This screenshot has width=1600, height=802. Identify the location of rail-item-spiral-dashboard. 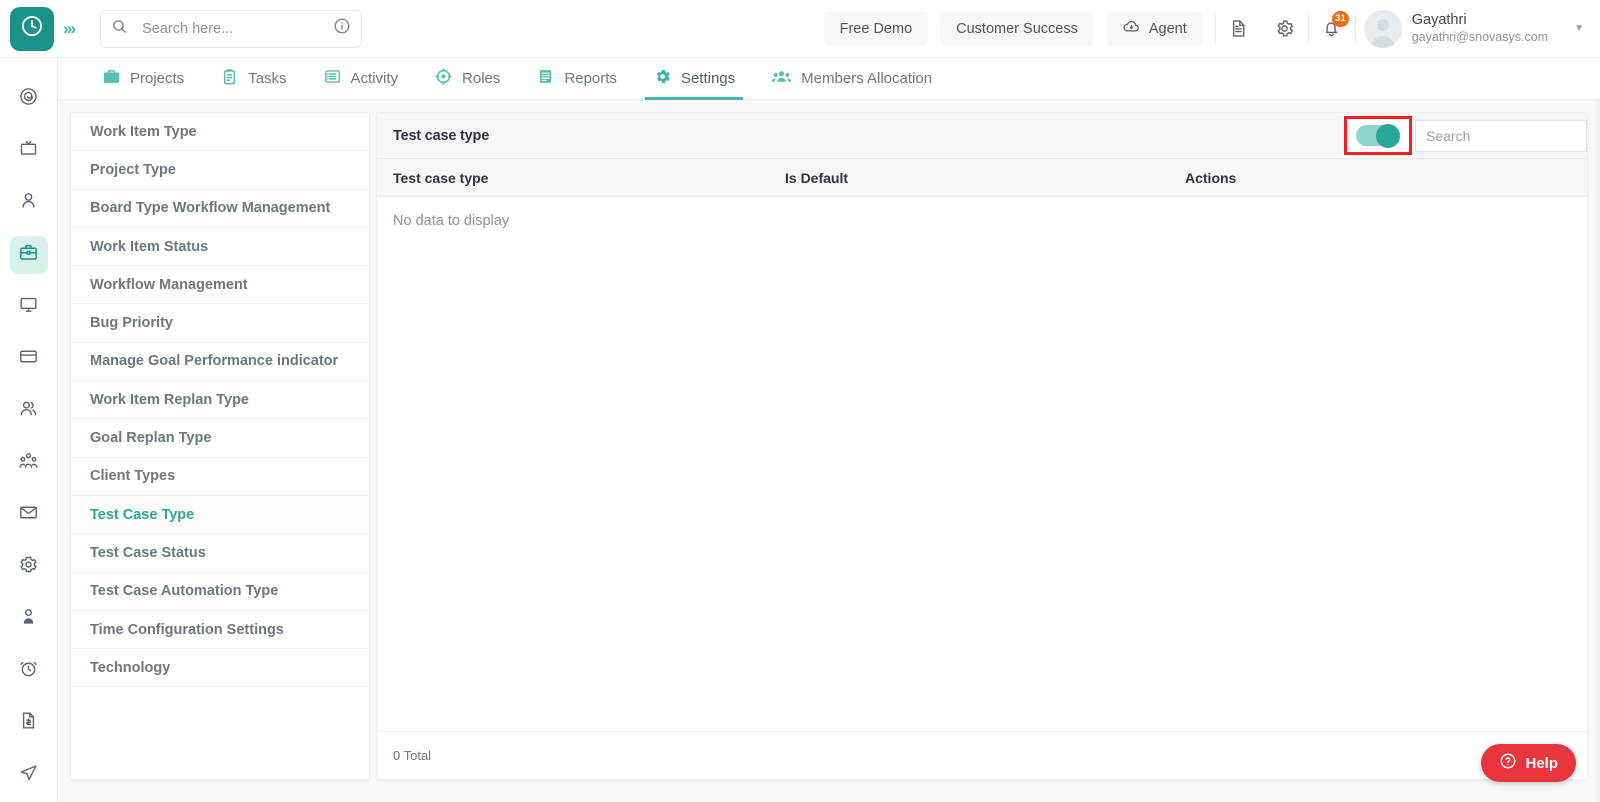
(29, 99).